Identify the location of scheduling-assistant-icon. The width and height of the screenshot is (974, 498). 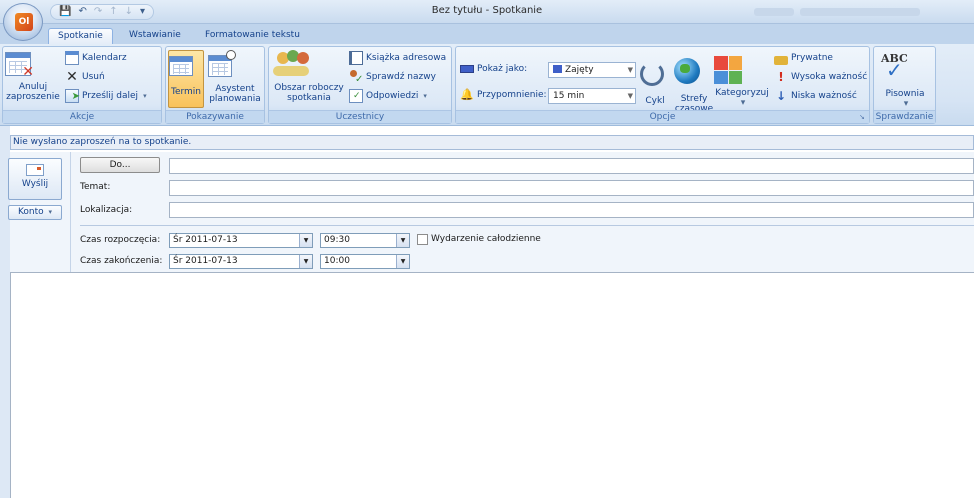
(222, 63).